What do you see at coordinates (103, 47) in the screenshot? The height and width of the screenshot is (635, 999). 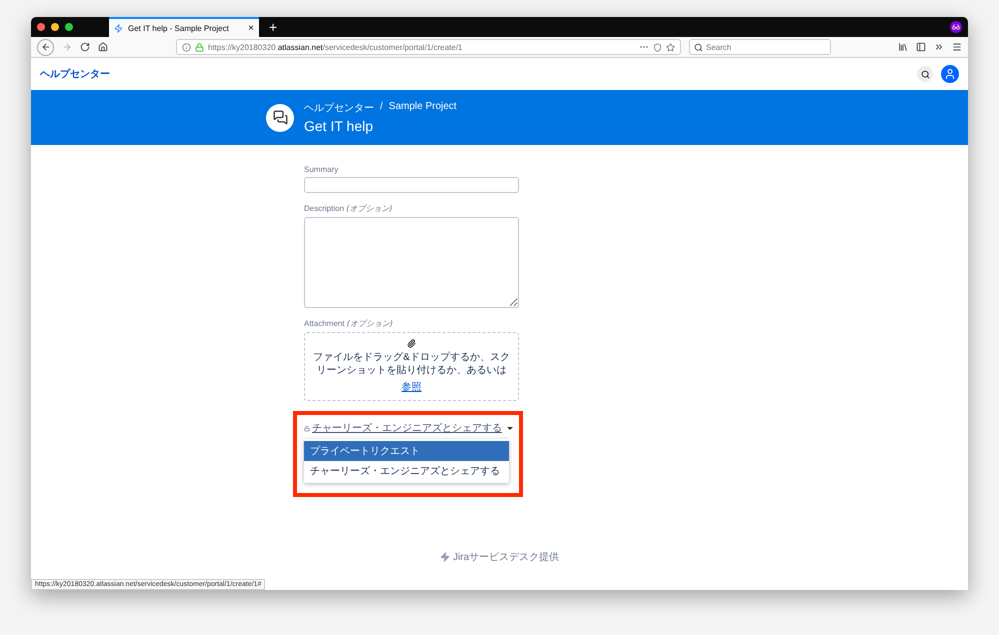 I see `home-button` at bounding box center [103, 47].